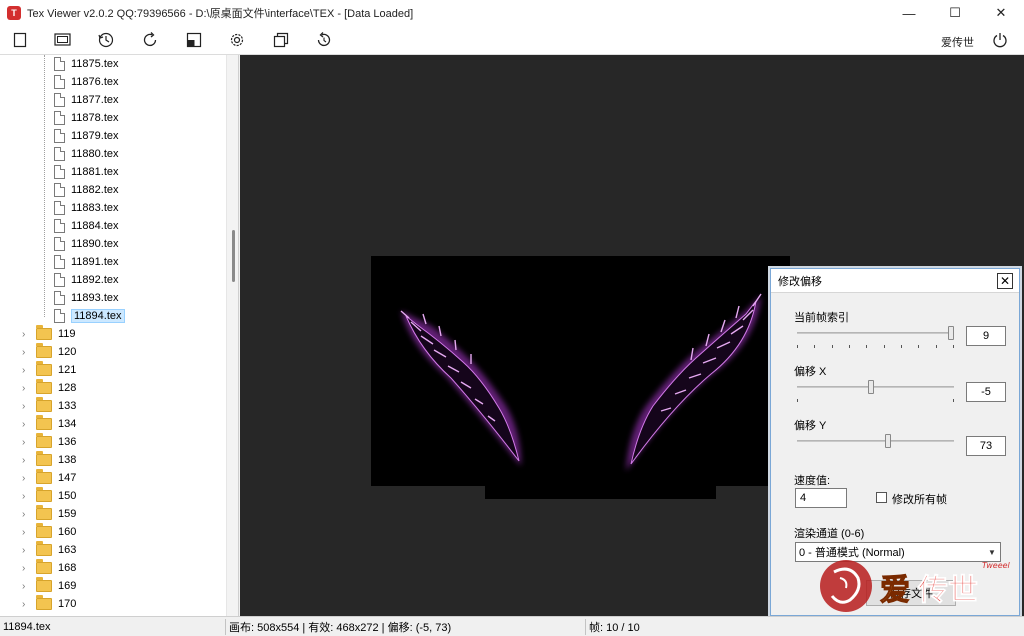 The width and height of the screenshot is (1024, 636). I want to click on tree-file-item: 11890.tex, so click(86, 244).